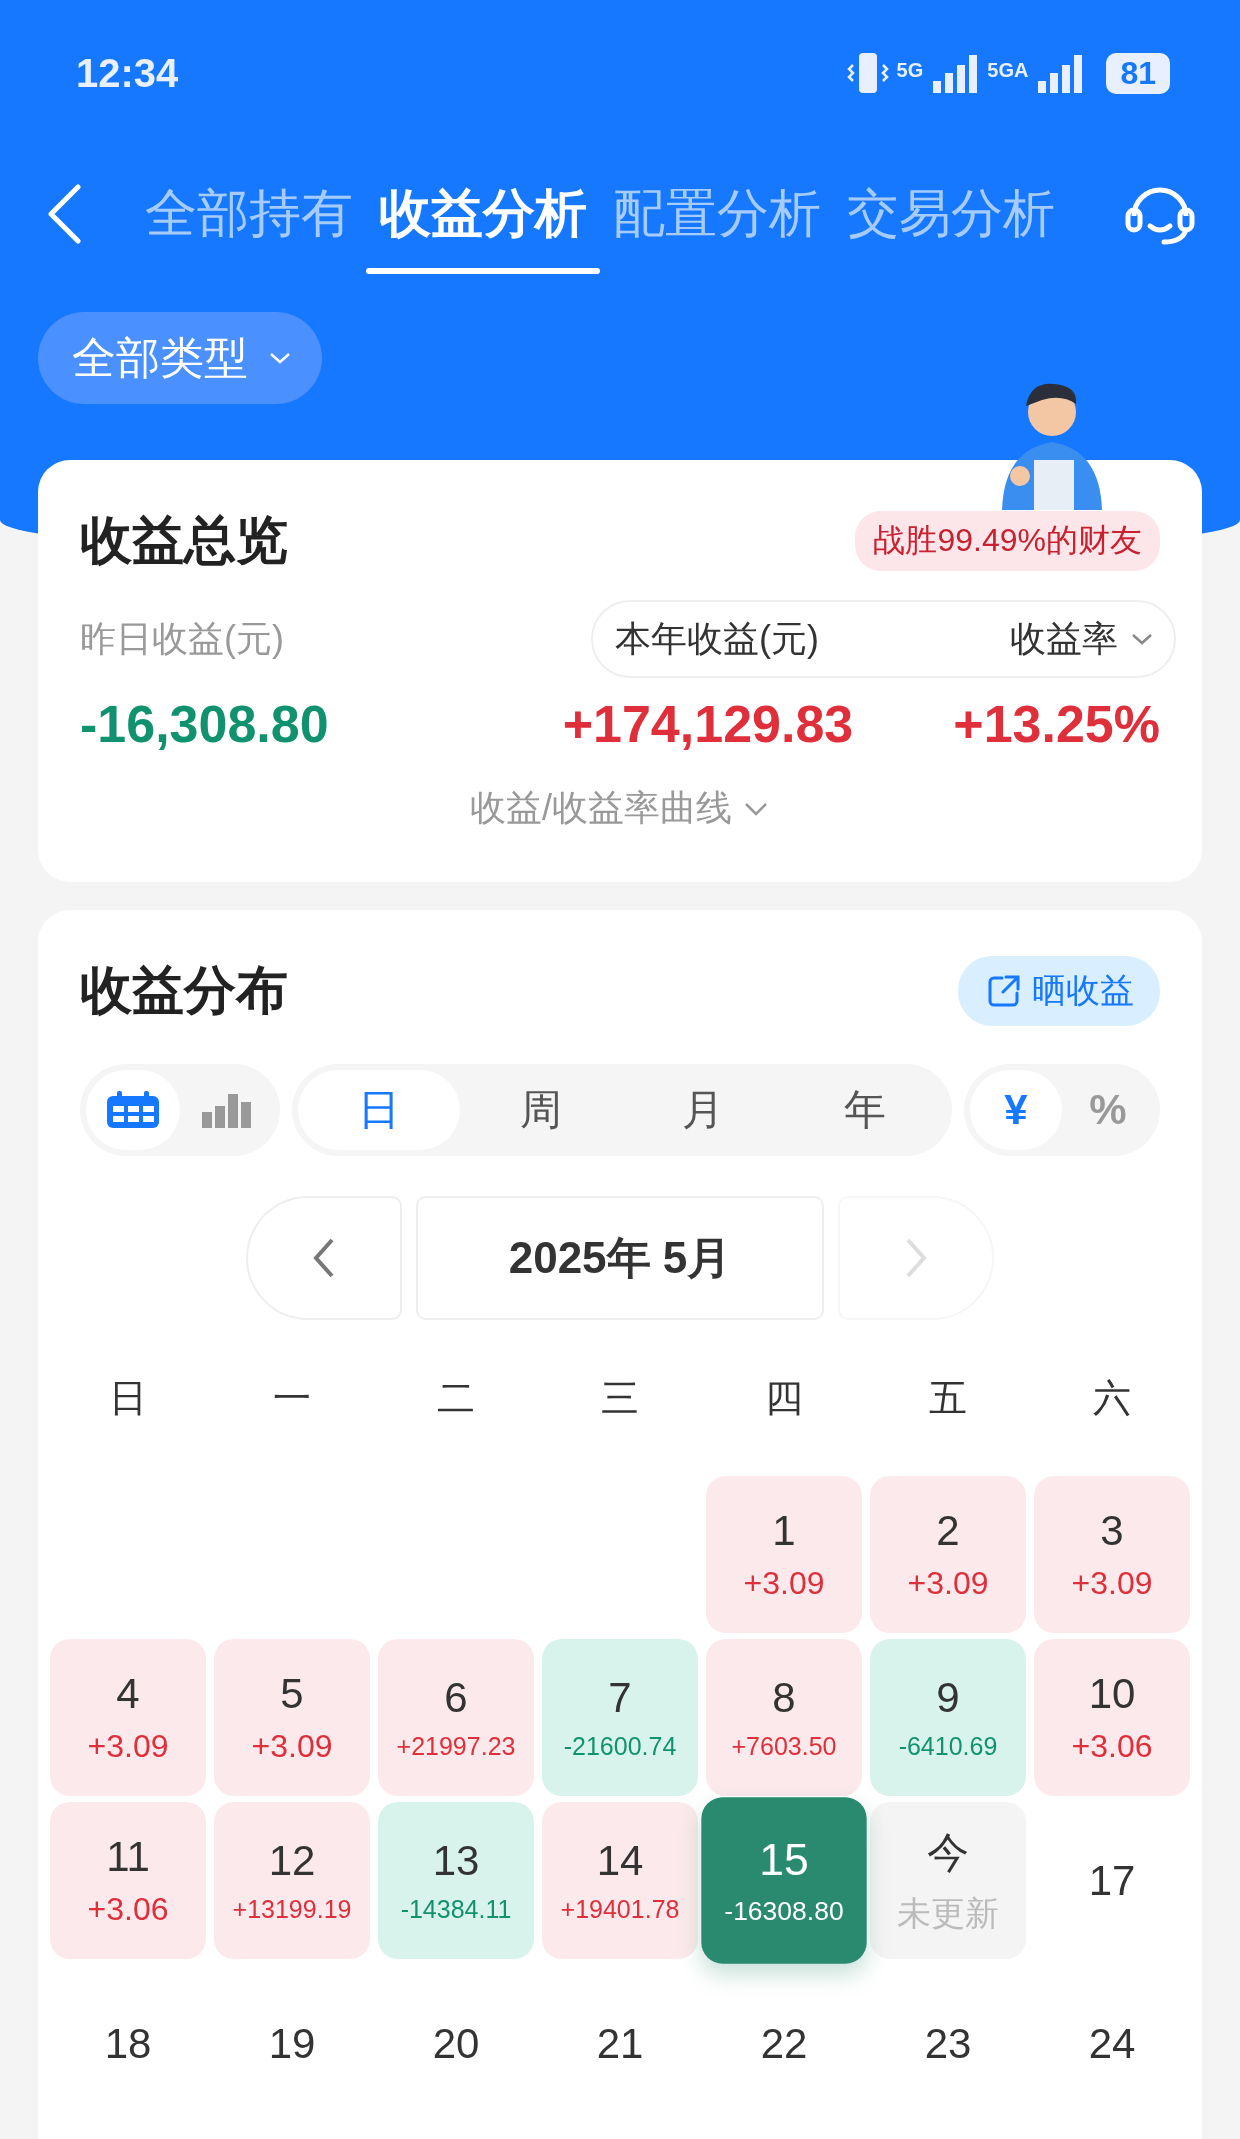  What do you see at coordinates (948, 1880) in the screenshot?
I see `calendar-day: 今 未更新` at bounding box center [948, 1880].